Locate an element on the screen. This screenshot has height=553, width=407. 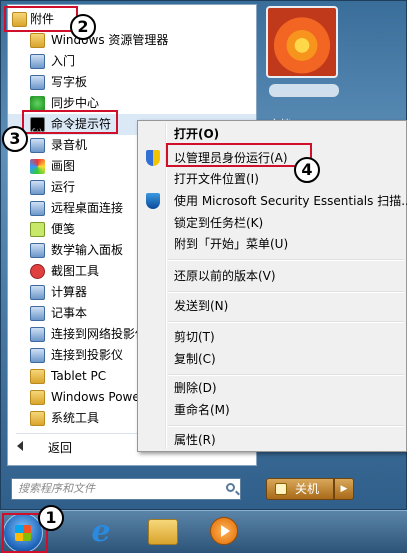
getting-started-icon is located at coordinates (37, 61).